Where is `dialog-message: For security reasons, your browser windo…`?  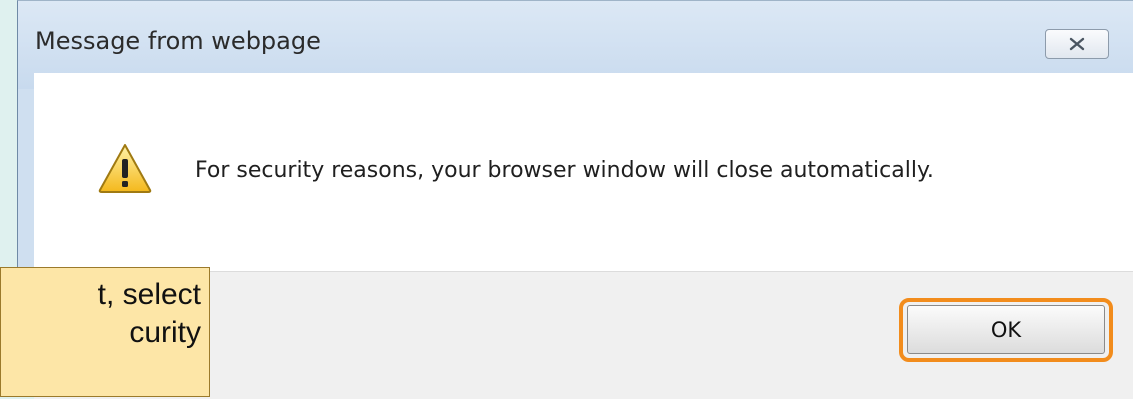
dialog-message: For security reasons, your browser windo… is located at coordinates (564, 170).